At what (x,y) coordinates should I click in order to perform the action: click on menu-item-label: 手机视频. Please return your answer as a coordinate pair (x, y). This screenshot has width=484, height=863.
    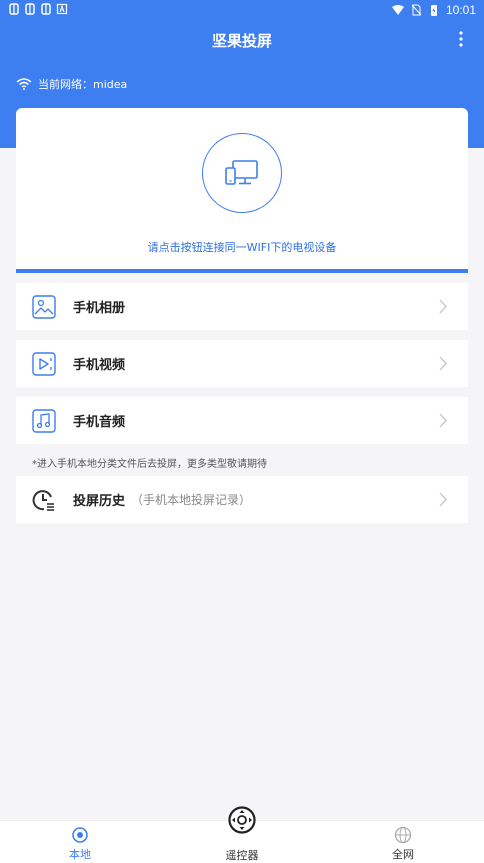
    Looking at the image, I should click on (99, 365).